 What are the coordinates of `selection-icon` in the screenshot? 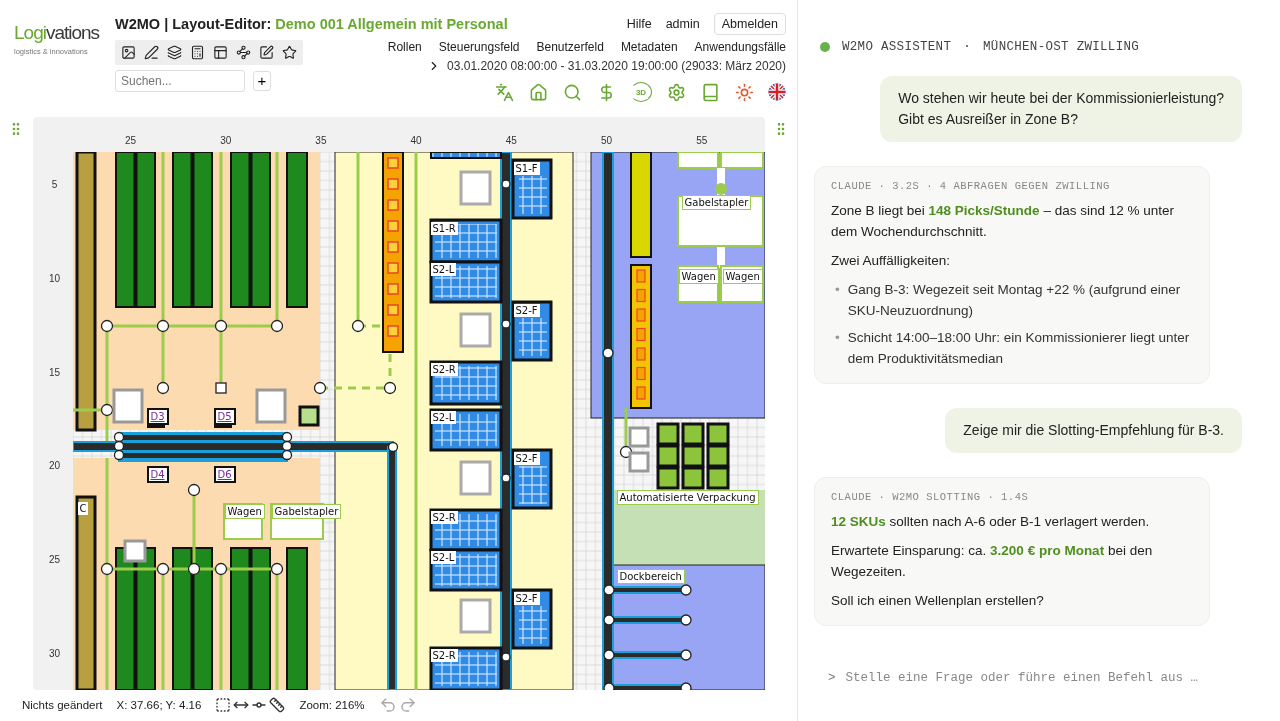 It's located at (223, 705).